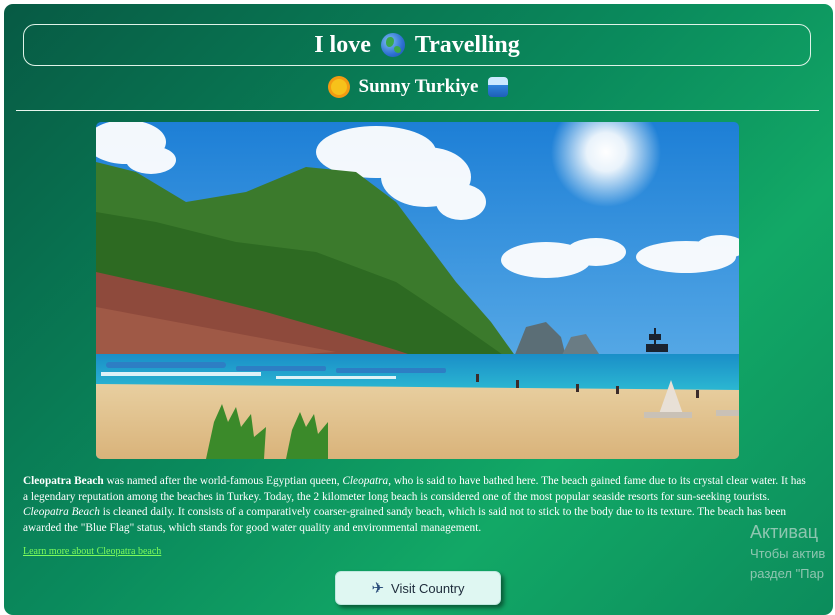  I want to click on watermark-title: Активац, so click(784, 532).